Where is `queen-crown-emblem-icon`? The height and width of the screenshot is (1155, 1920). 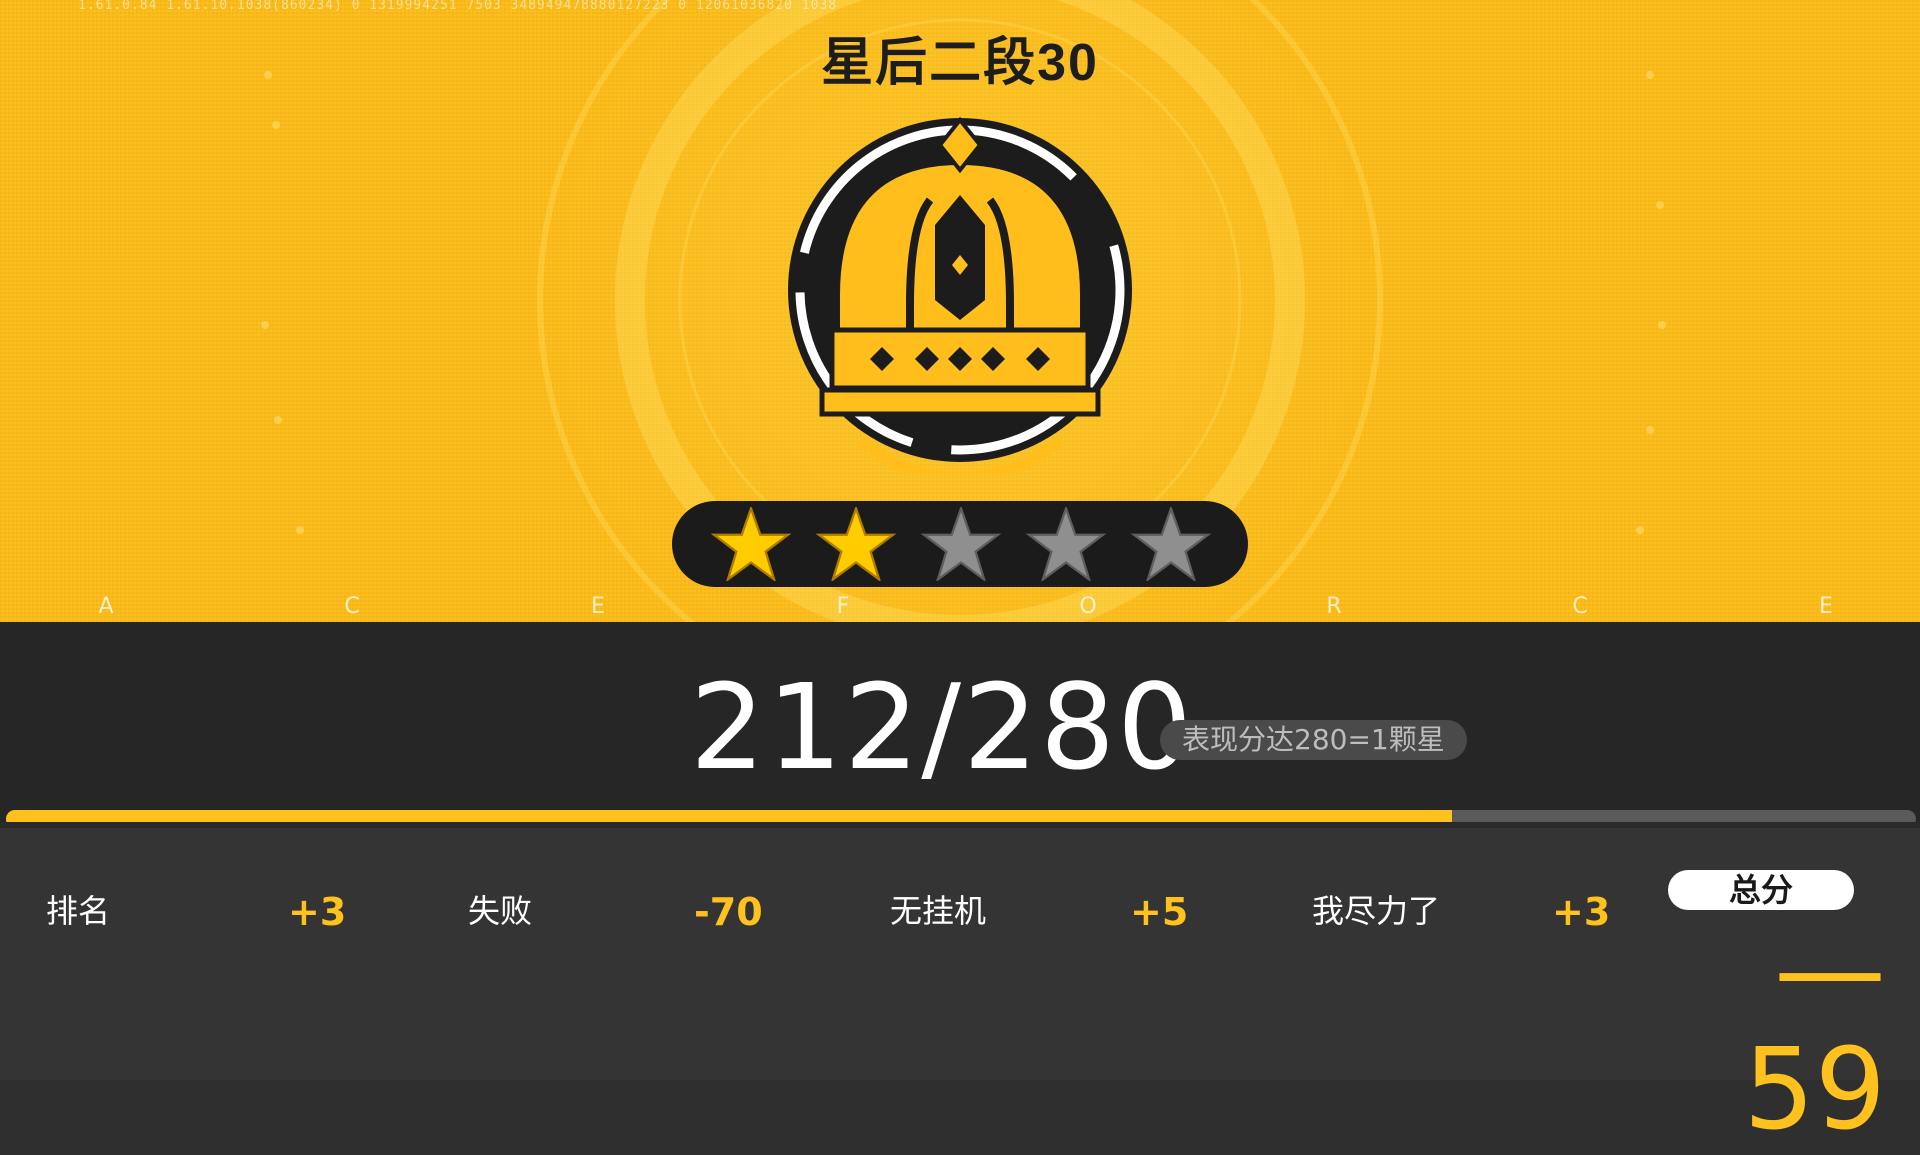 queen-crown-emblem-icon is located at coordinates (960, 295).